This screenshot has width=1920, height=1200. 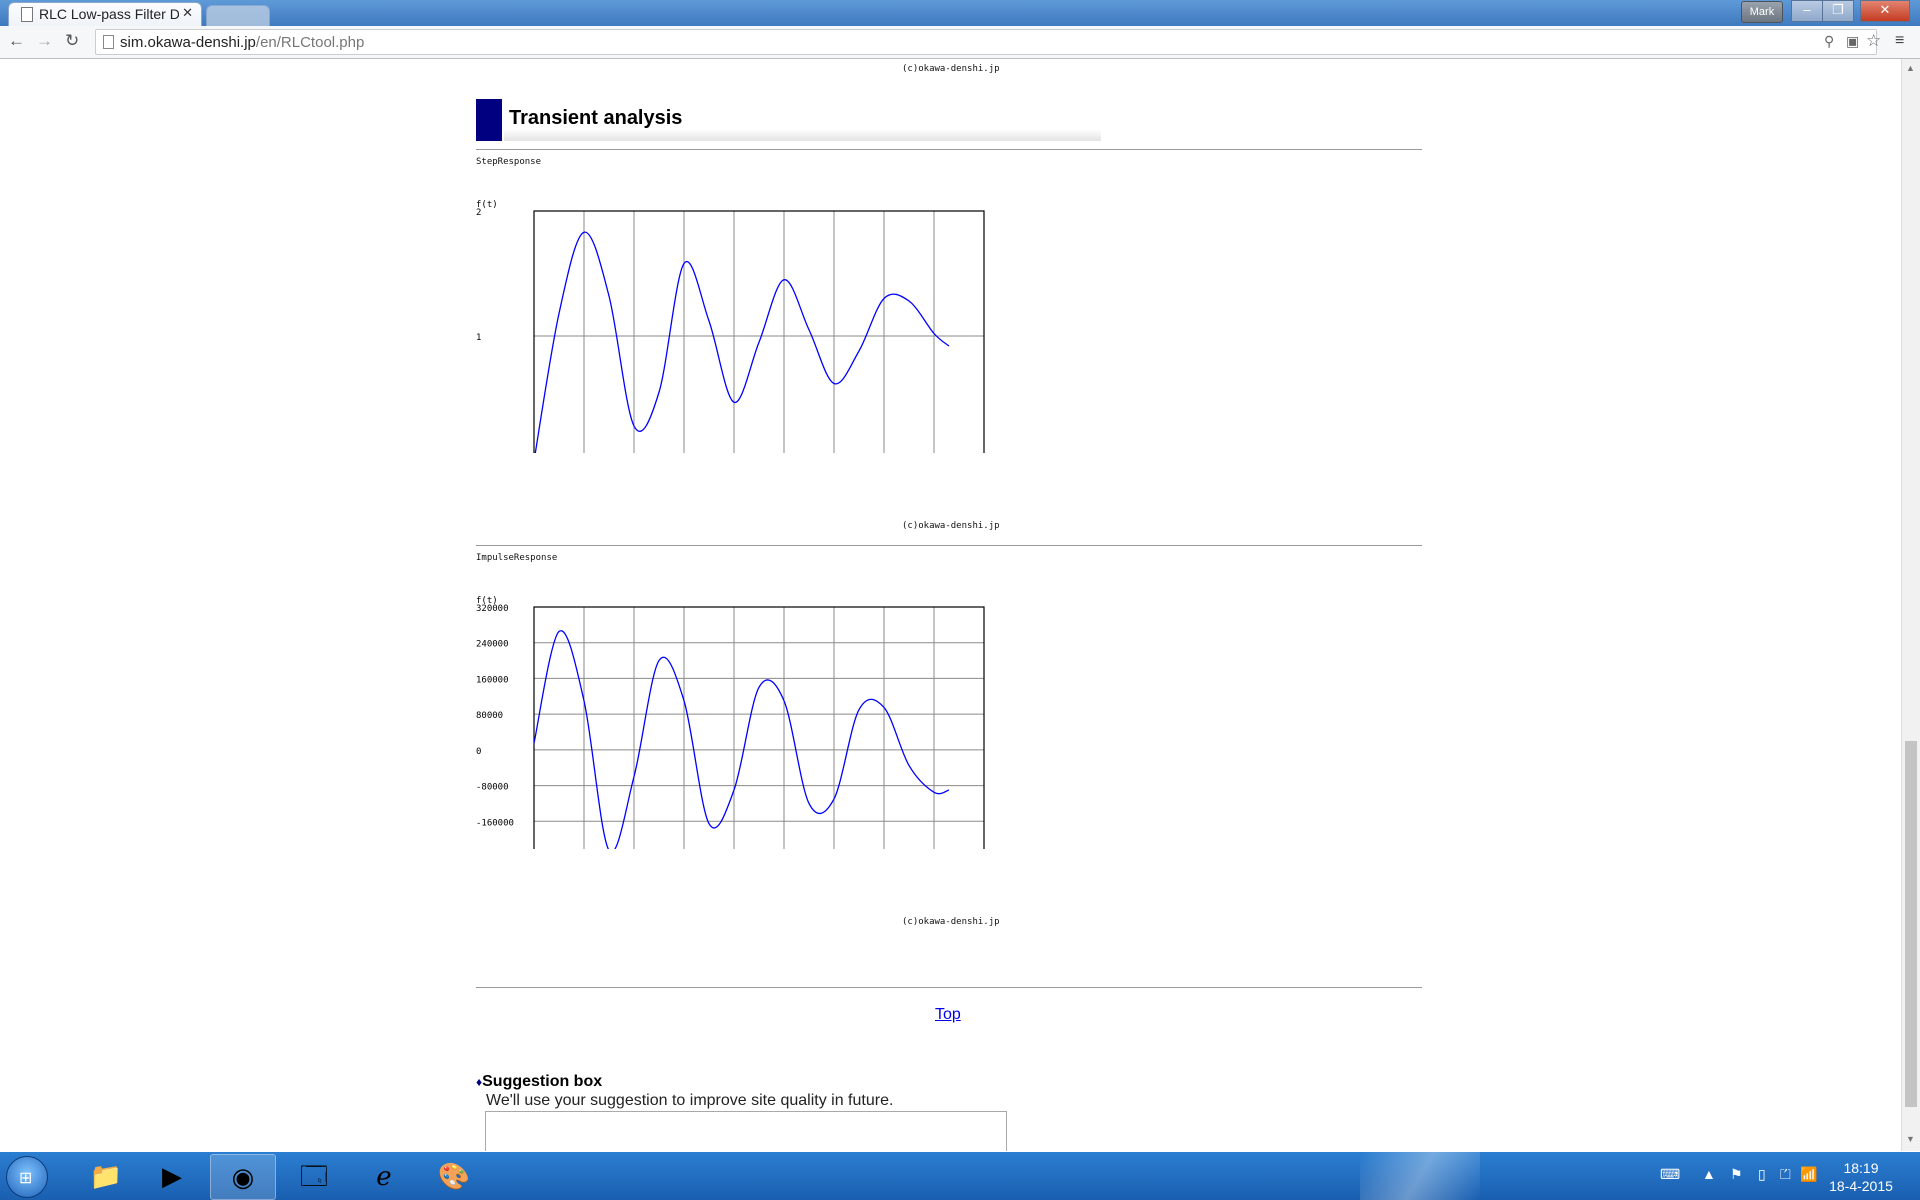 I want to click on internet-explorer-icon: ℯ, so click(x=384, y=1176).